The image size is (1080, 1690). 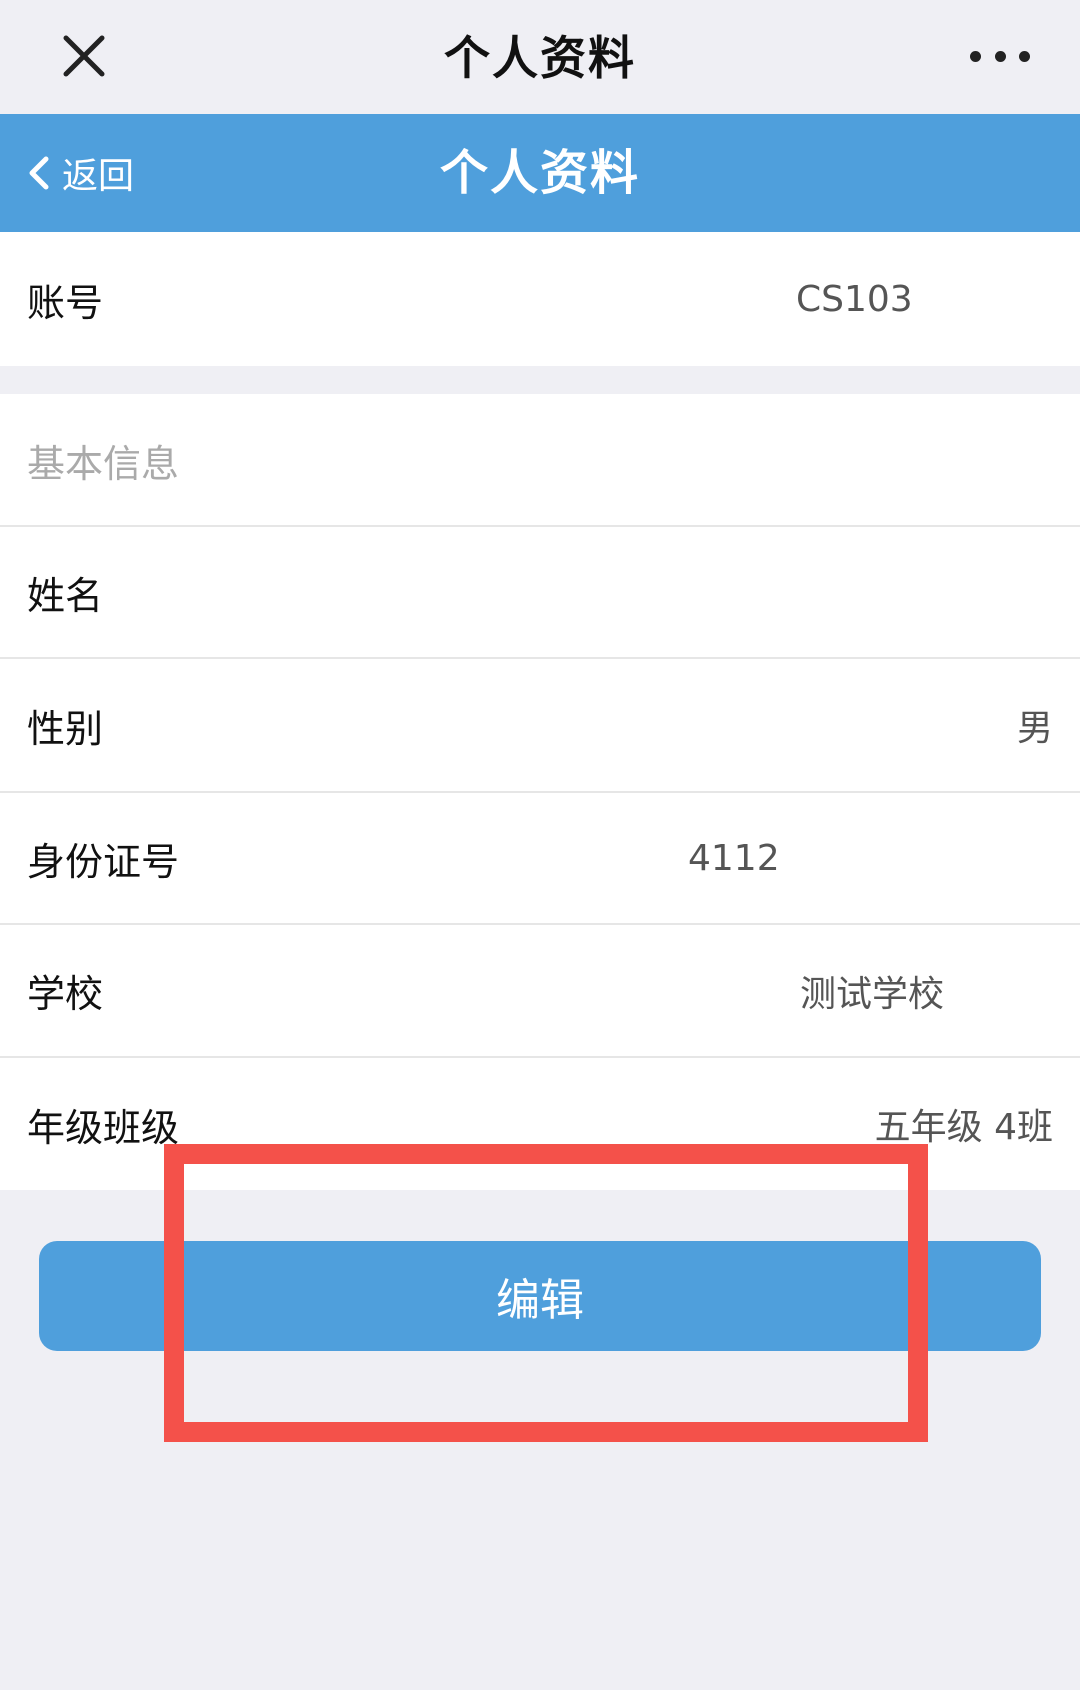 I want to click on id-number-label: 身份证号, so click(x=103, y=861).